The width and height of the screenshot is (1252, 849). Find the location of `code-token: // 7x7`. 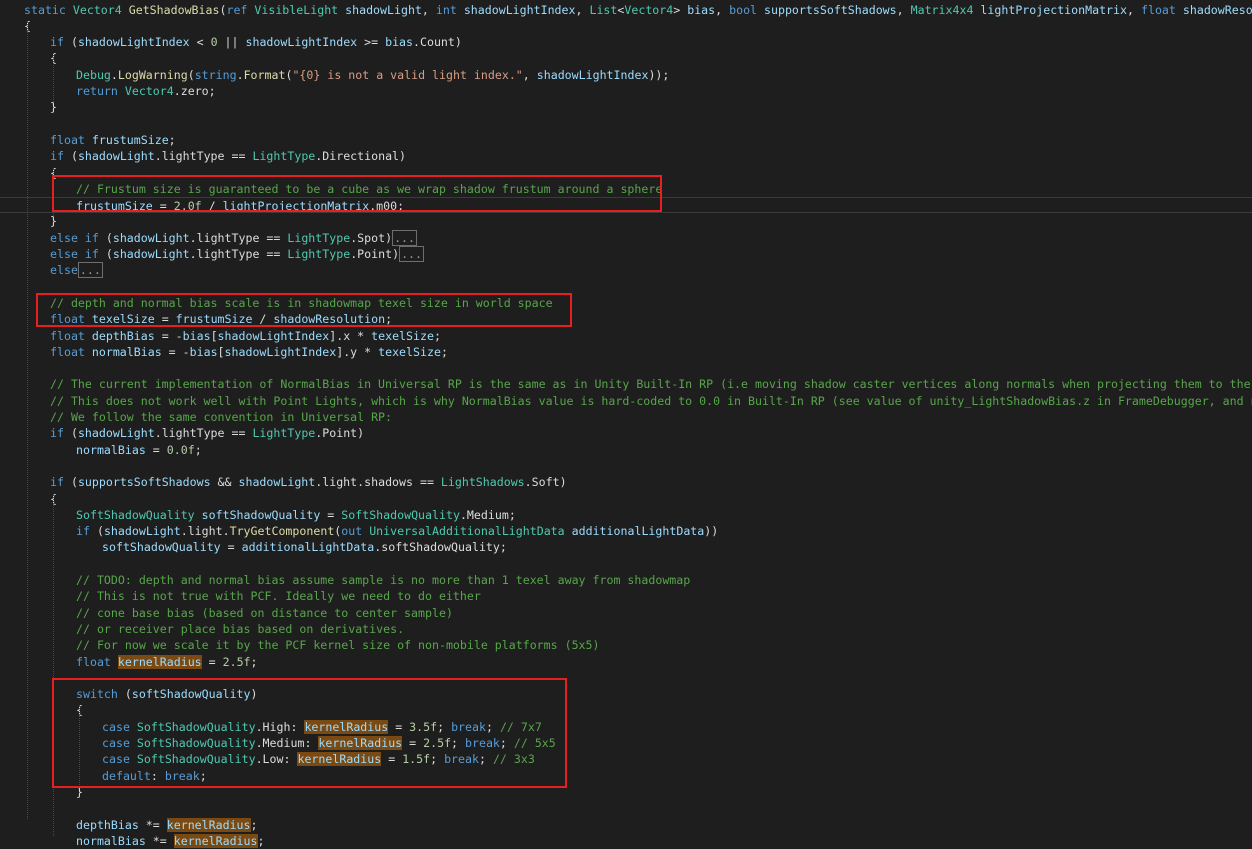

code-token: // 7x7 is located at coordinates (520, 726).